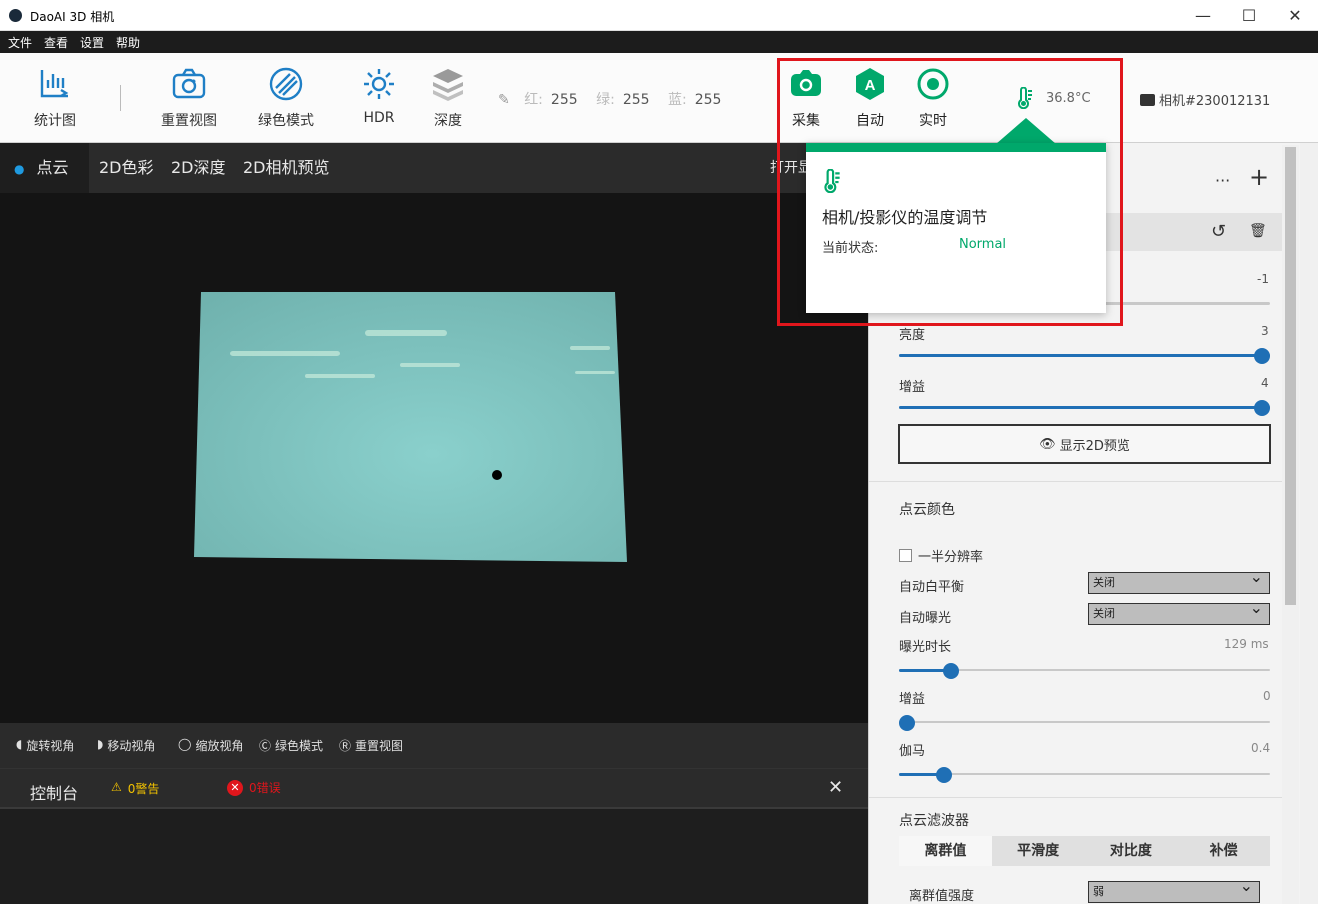 The image size is (1318, 904). What do you see at coordinates (54, 793) in the screenshot?
I see `console-title: 控制台` at bounding box center [54, 793].